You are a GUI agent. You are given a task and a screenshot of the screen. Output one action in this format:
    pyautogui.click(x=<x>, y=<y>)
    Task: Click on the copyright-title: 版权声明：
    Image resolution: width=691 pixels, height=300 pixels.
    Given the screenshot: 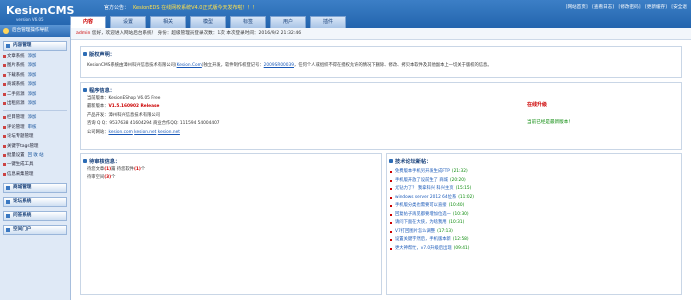 What is the action you would take?
    pyautogui.click(x=381, y=52)
    